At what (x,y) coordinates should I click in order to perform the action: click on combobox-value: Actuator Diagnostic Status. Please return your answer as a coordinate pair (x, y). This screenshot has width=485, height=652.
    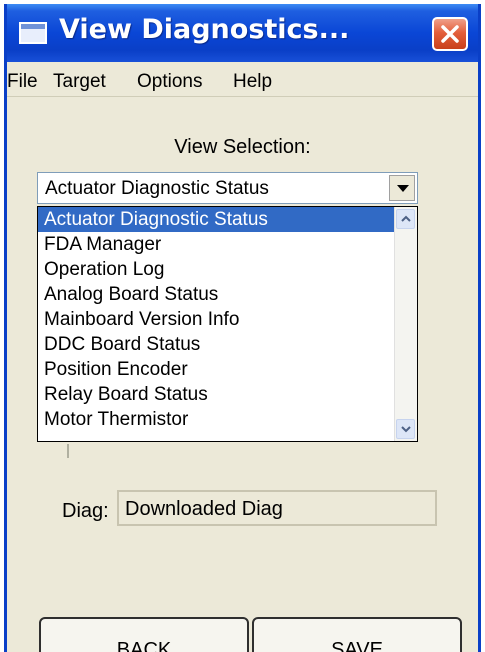
    Looking at the image, I should click on (157, 188).